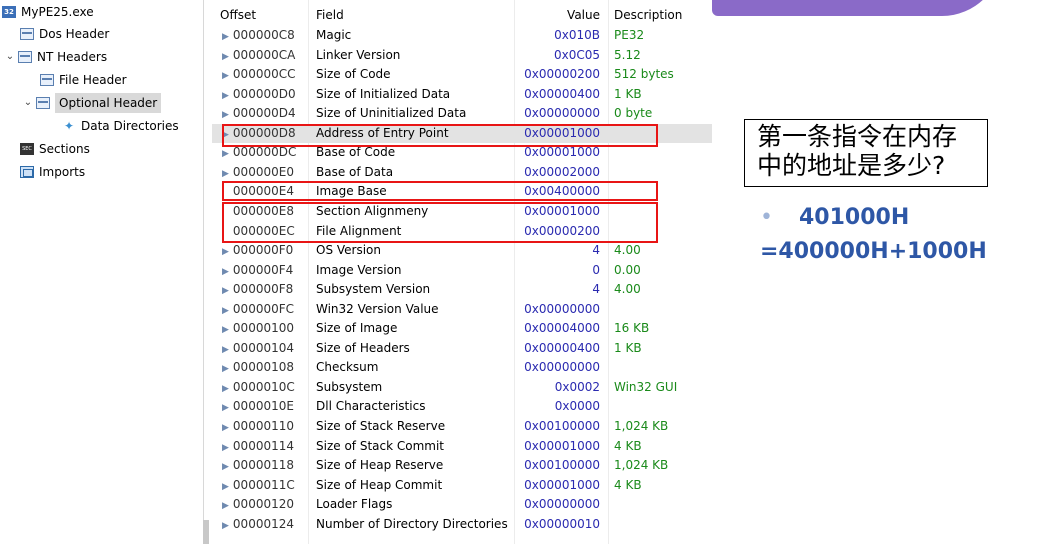 This screenshot has height=544, width=1048. Describe the element at coordinates (641, 465) in the screenshot. I see `description-cell: 1,024 KB` at that location.